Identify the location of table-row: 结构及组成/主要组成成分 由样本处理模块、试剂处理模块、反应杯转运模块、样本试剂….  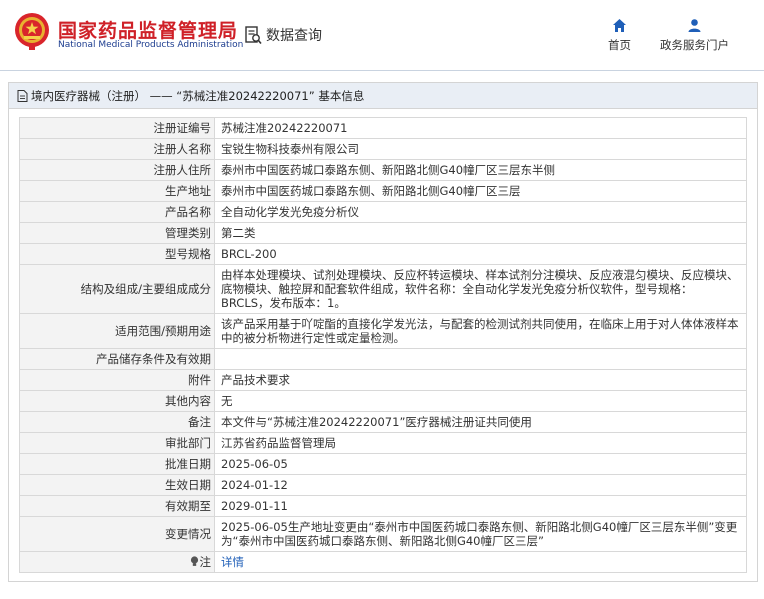
(383, 289).